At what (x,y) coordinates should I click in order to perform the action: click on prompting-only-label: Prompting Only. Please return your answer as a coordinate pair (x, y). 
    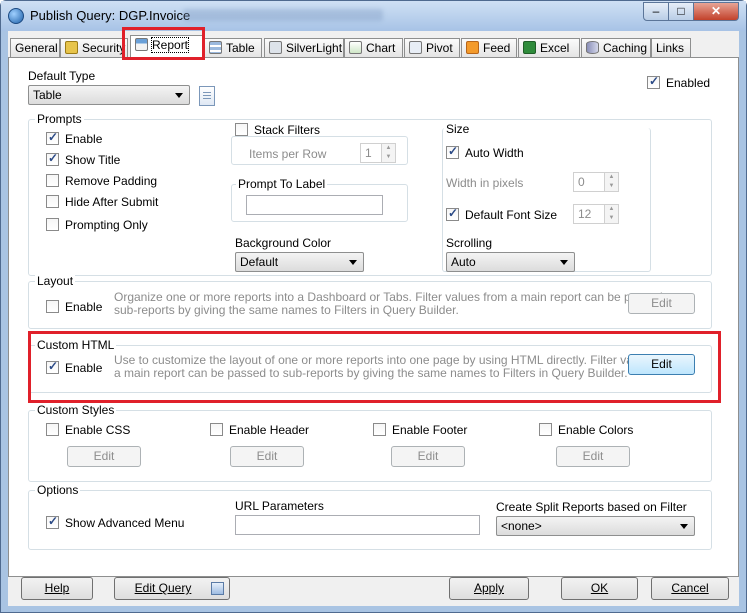
    Looking at the image, I should click on (106, 225).